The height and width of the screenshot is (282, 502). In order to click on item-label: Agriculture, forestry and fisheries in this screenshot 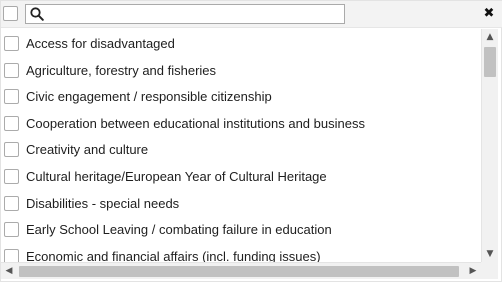, I will do `click(121, 70)`.